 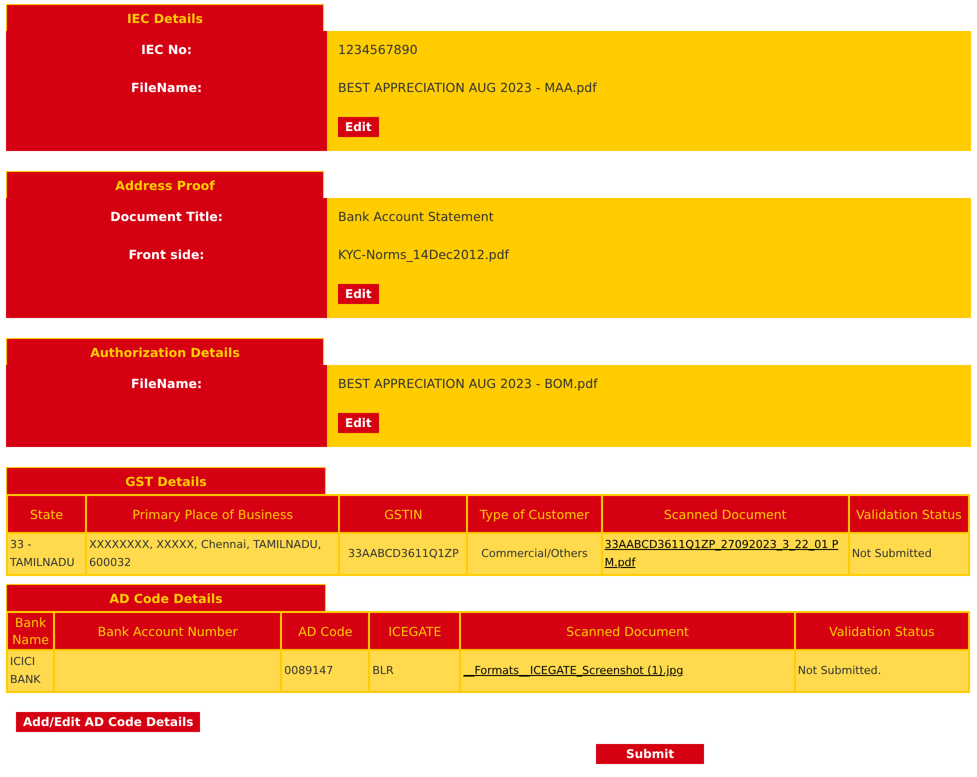 I want to click on column-header: Type of Customer, so click(x=534, y=514).